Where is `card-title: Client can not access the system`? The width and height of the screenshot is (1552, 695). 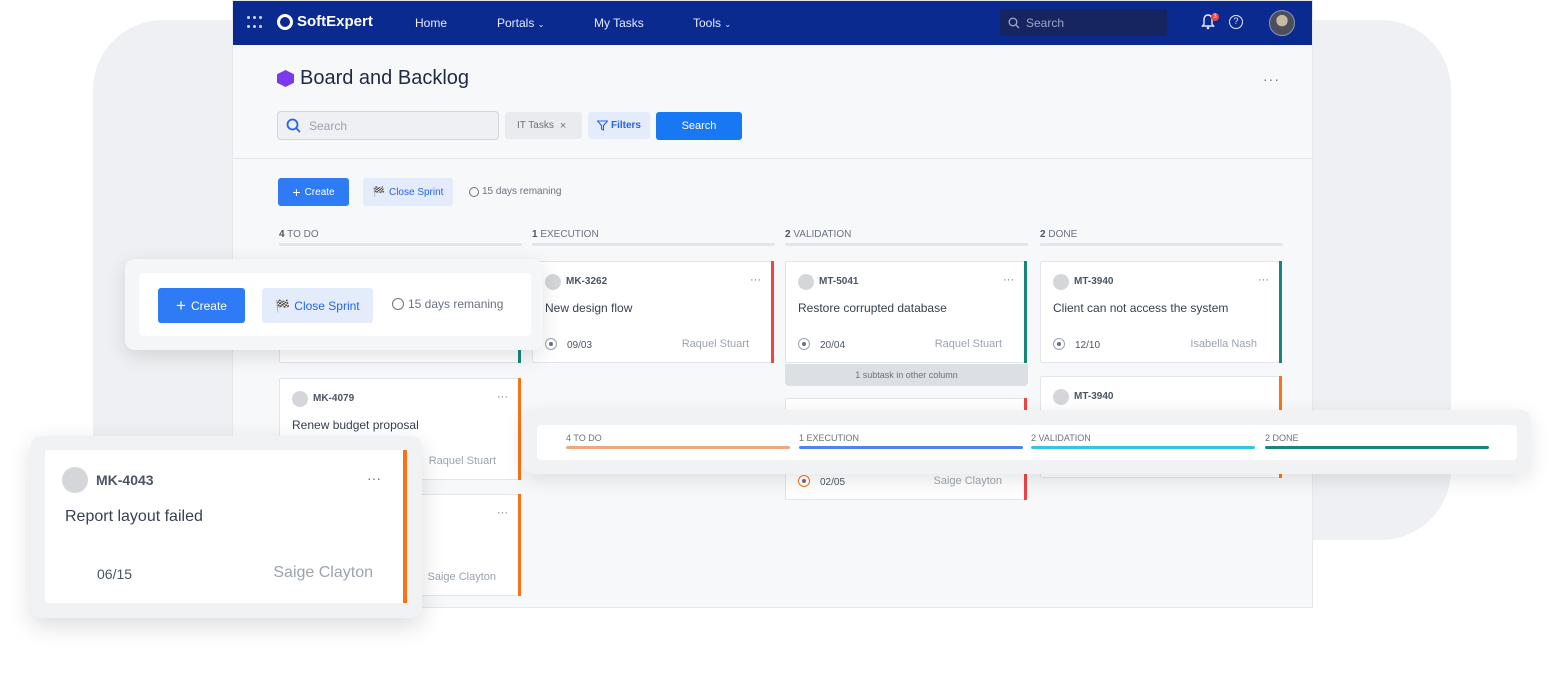 card-title: Client can not access the system is located at coordinates (1141, 308).